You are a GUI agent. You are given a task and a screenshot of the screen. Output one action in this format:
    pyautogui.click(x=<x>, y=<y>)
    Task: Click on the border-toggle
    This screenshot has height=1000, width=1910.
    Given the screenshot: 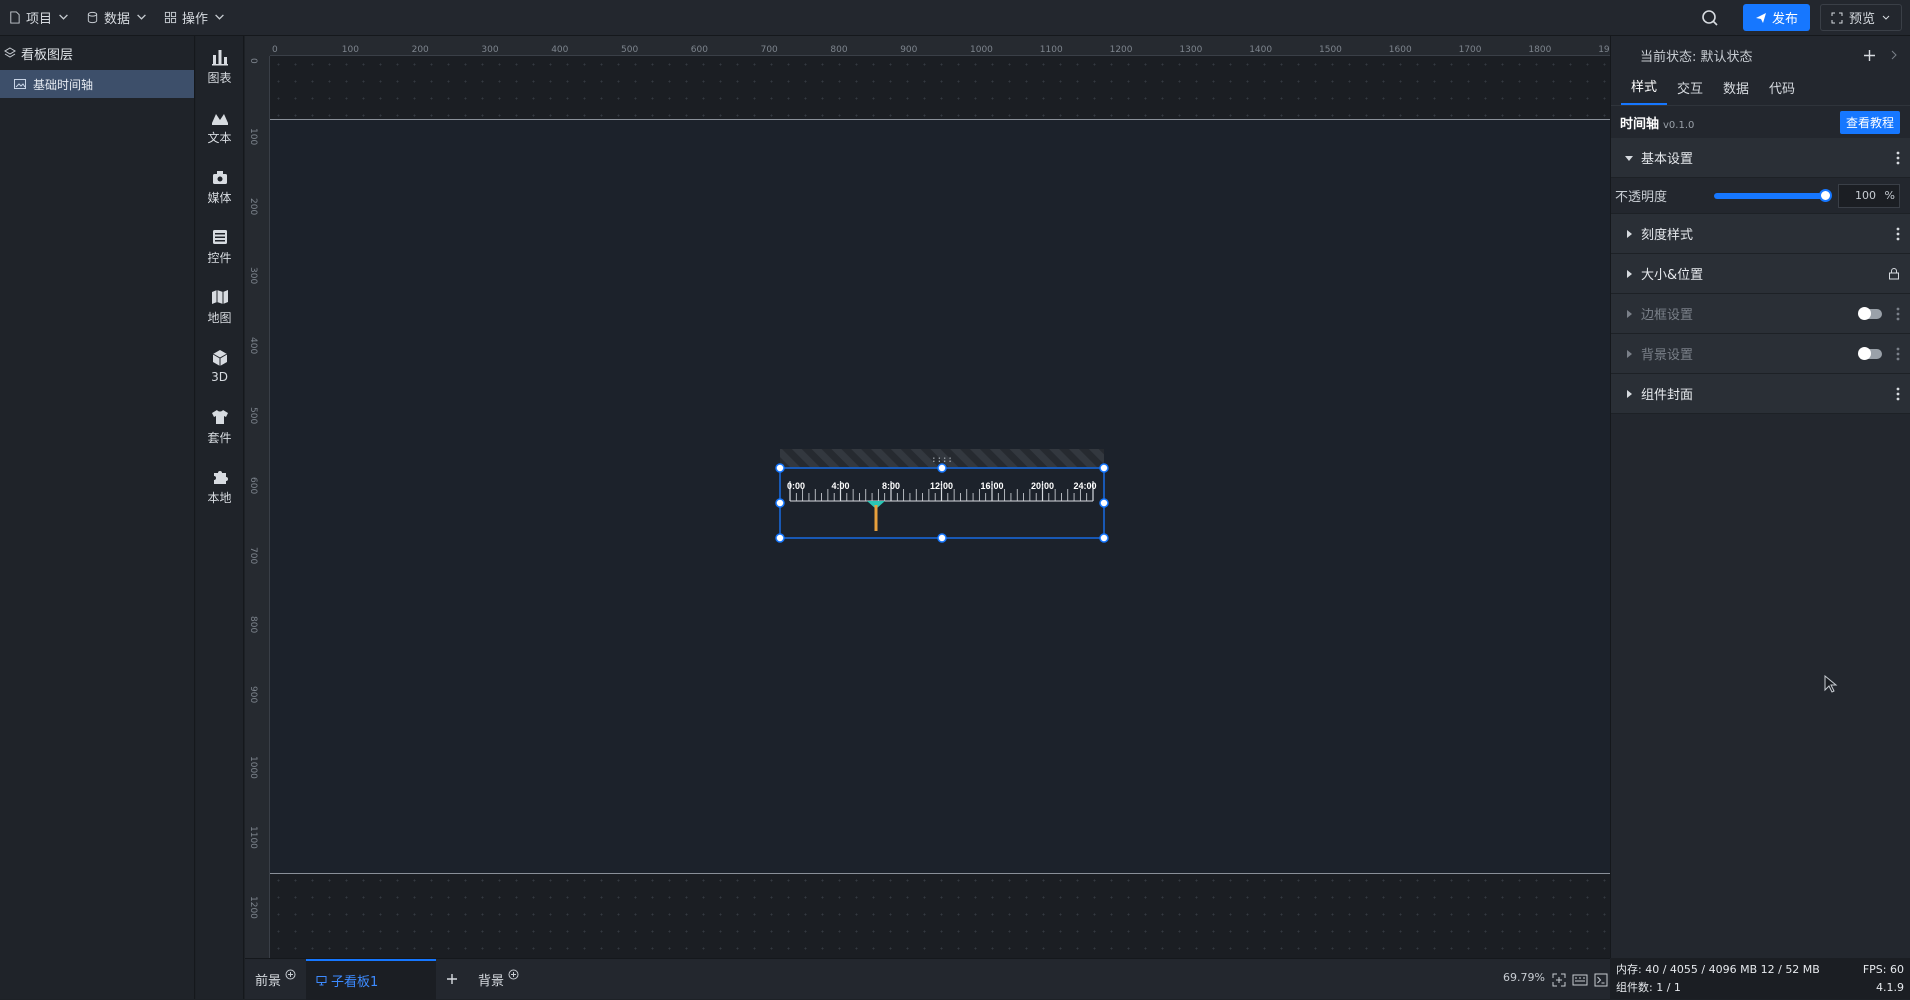 What is the action you would take?
    pyautogui.click(x=1870, y=313)
    